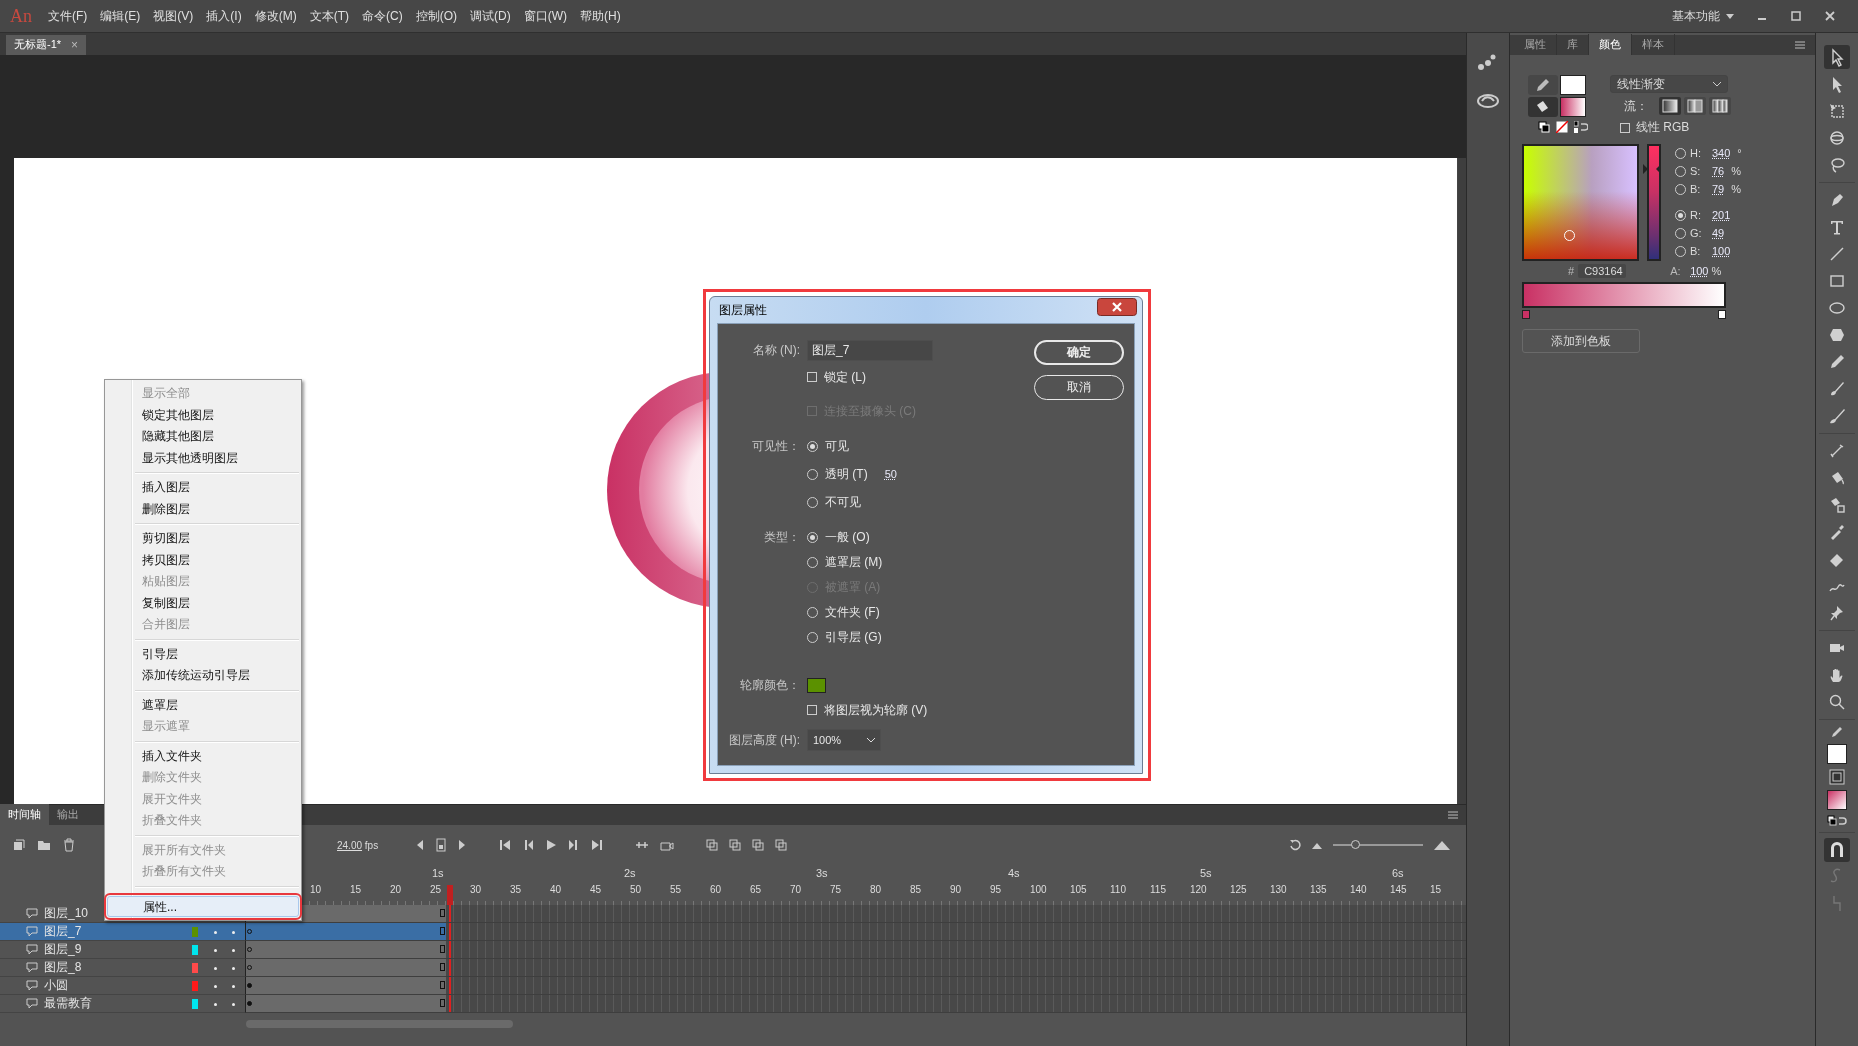 This screenshot has height=1046, width=1858. Describe the element at coordinates (436, 889) in the screenshot. I see `frame-number: 25` at that location.